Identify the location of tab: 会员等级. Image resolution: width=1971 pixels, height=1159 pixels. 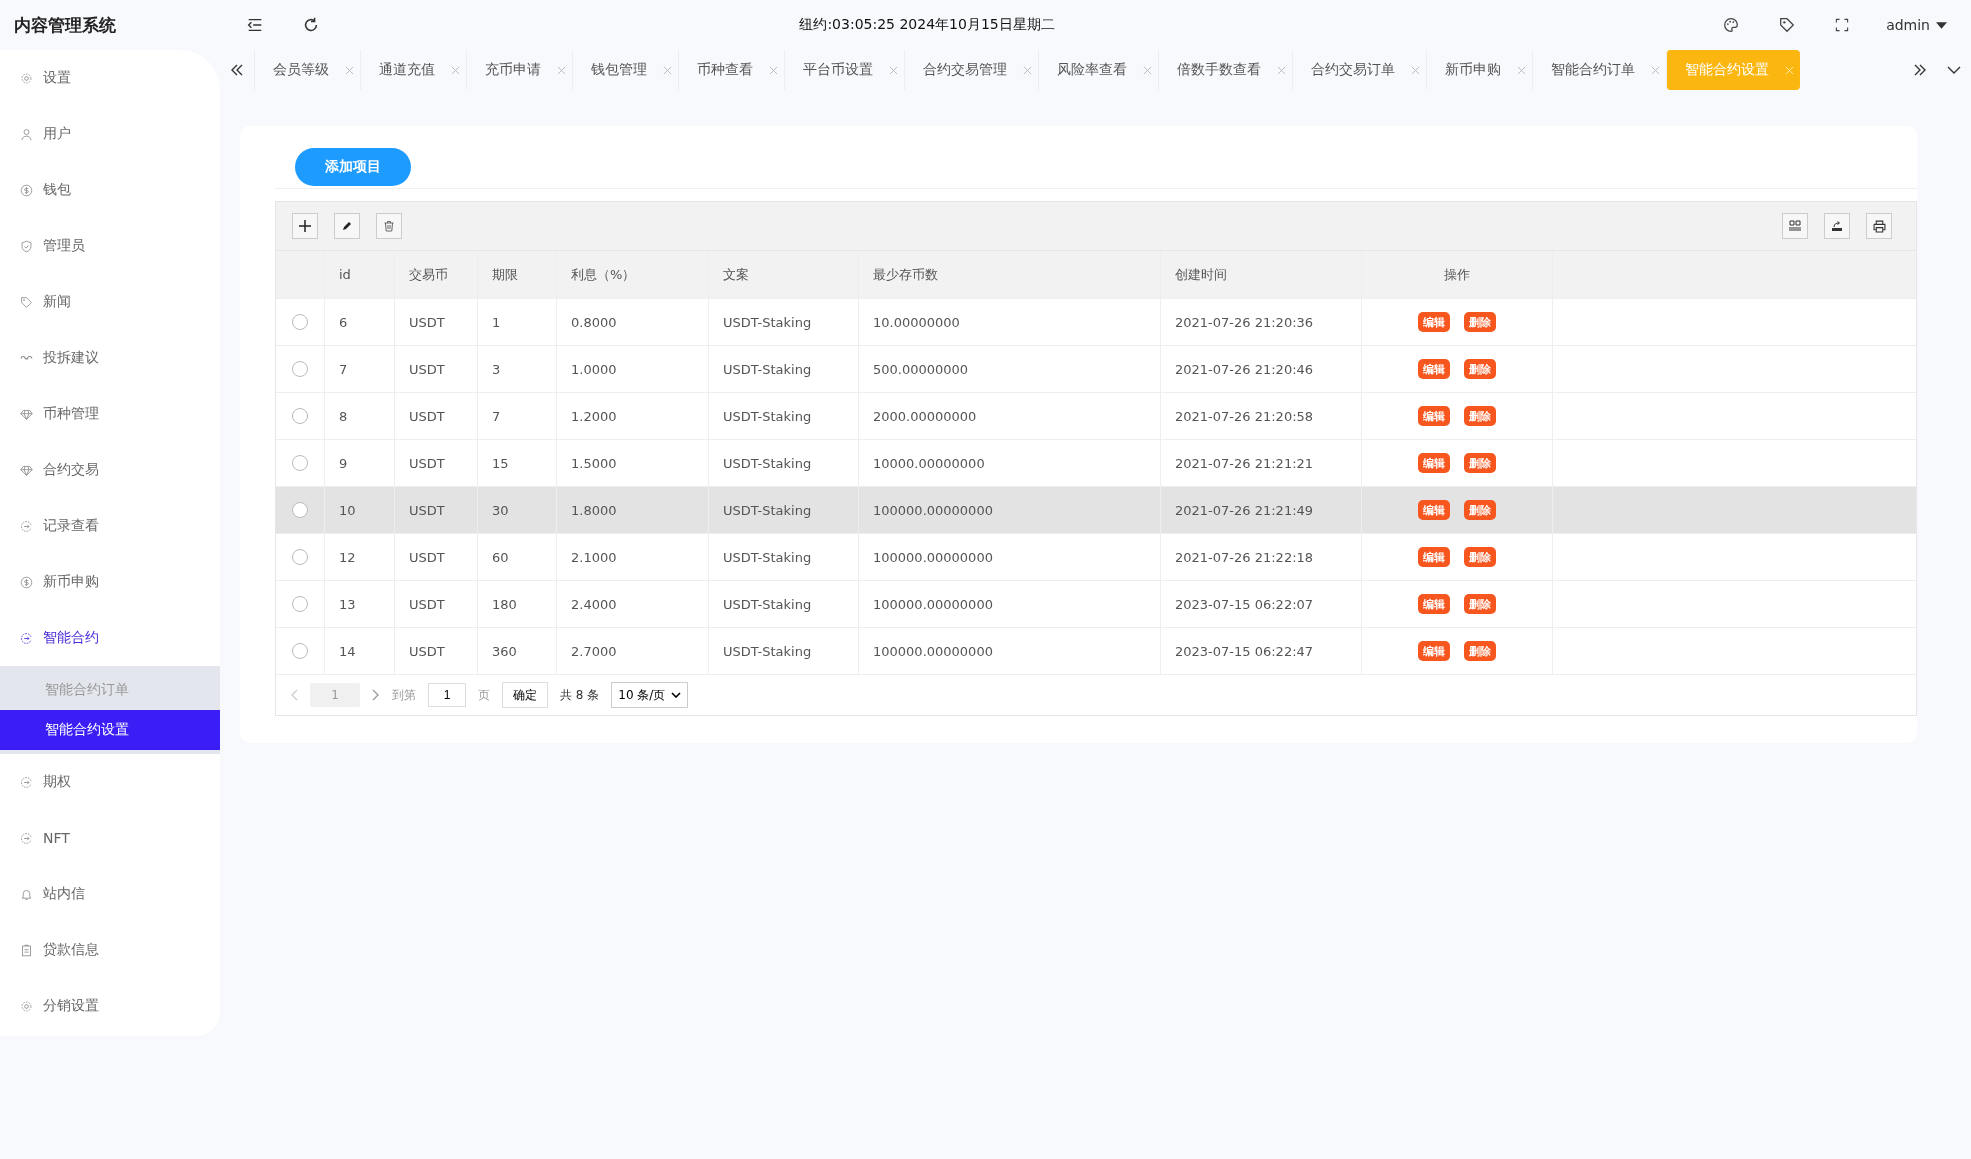
(307, 70).